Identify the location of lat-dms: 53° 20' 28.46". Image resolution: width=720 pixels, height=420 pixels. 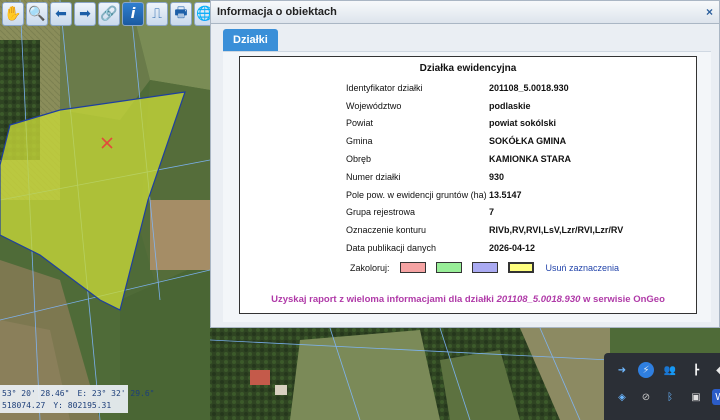
(36, 393).